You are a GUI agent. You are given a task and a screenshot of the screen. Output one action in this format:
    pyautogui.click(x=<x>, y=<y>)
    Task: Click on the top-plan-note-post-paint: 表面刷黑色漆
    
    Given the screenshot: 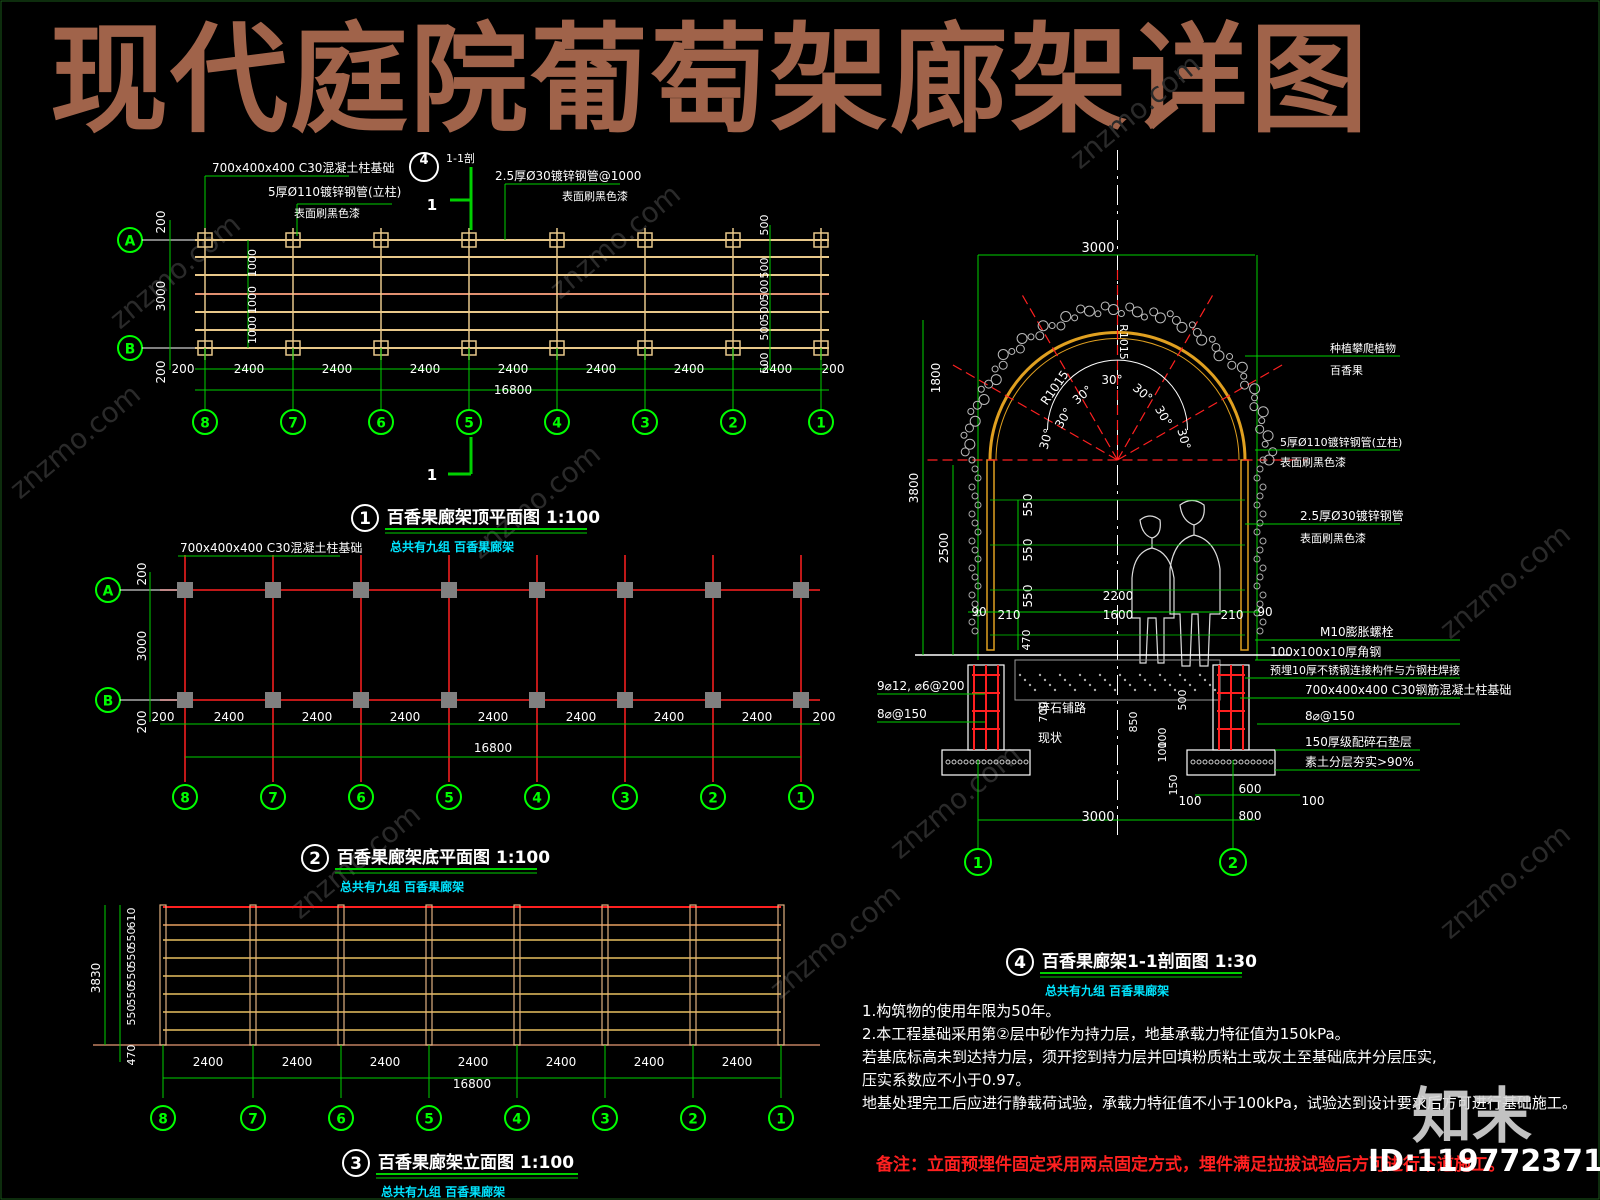 What is the action you would take?
    pyautogui.click(x=327, y=213)
    